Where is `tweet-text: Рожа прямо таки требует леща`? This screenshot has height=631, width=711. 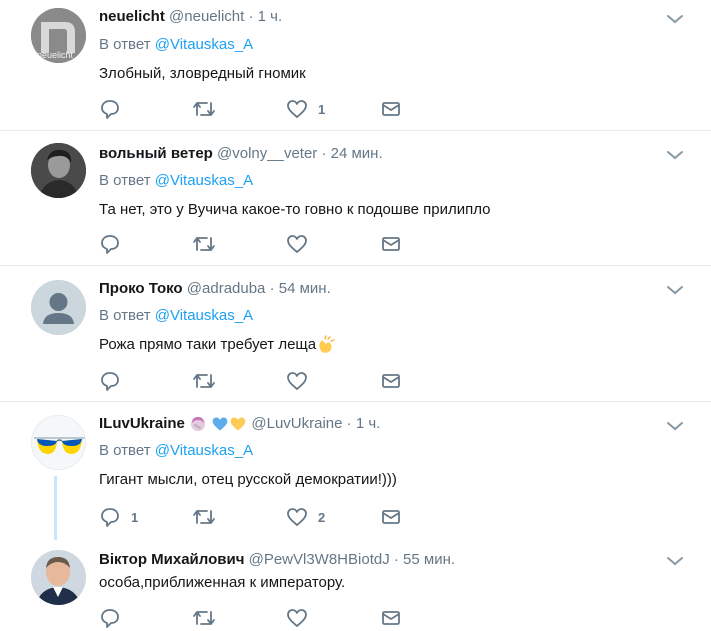 tweet-text: Рожа прямо таки требует леща is located at coordinates (217, 345).